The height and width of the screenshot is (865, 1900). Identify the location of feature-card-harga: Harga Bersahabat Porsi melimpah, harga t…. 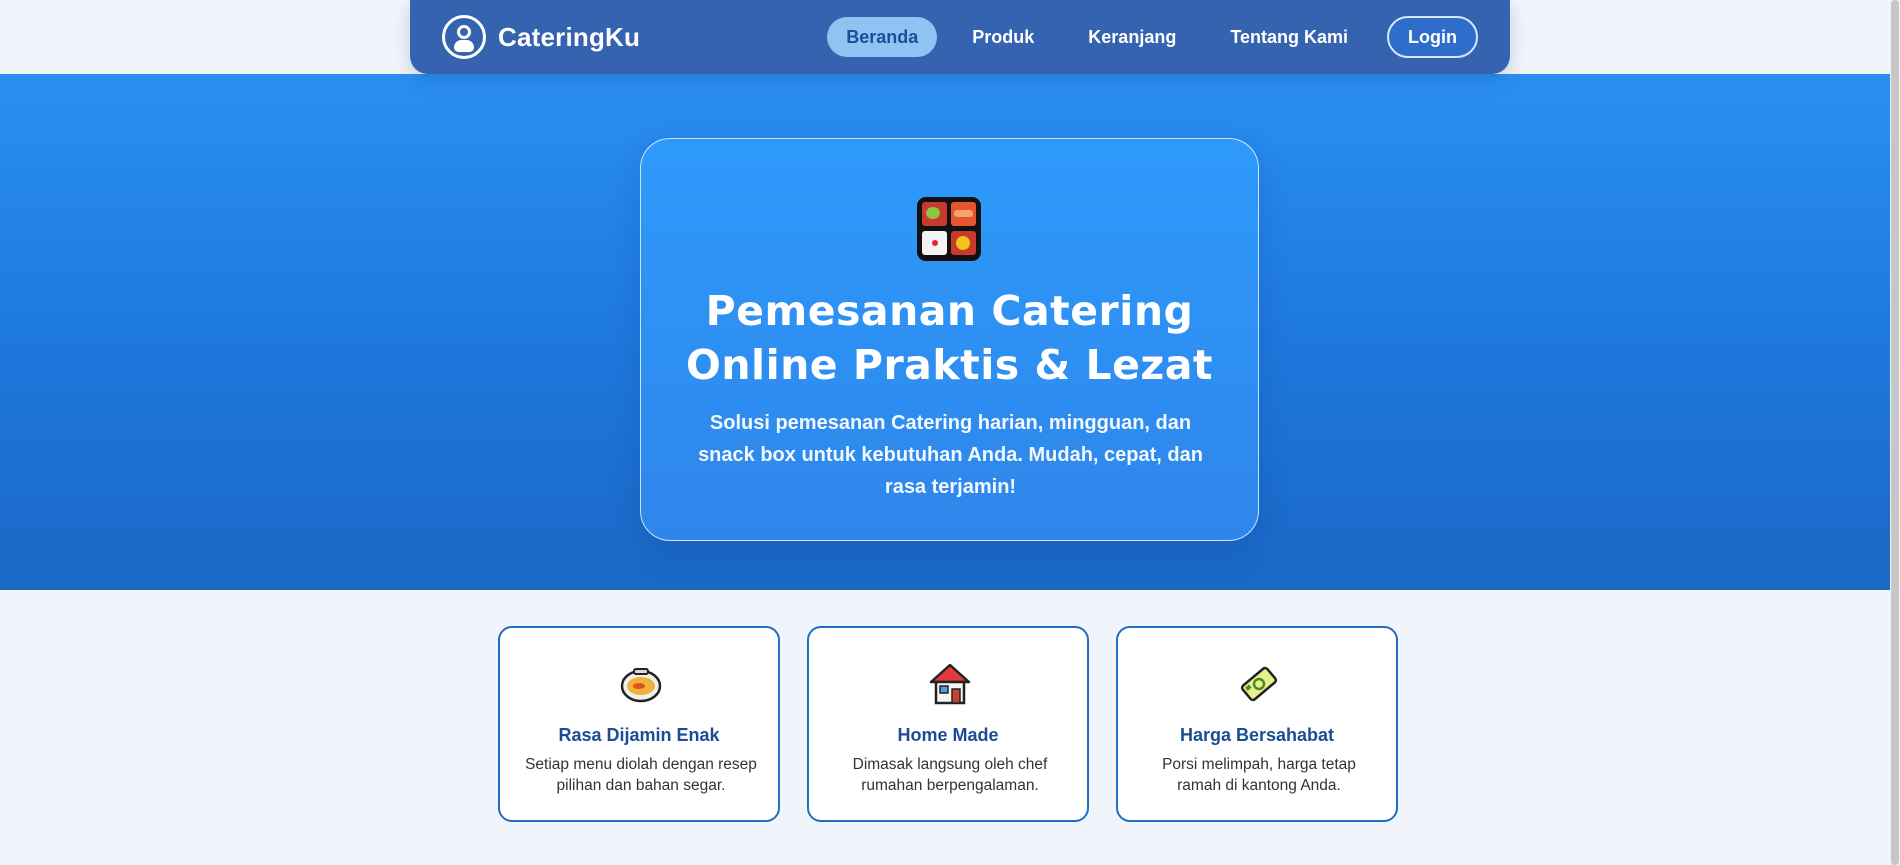
(1257, 724).